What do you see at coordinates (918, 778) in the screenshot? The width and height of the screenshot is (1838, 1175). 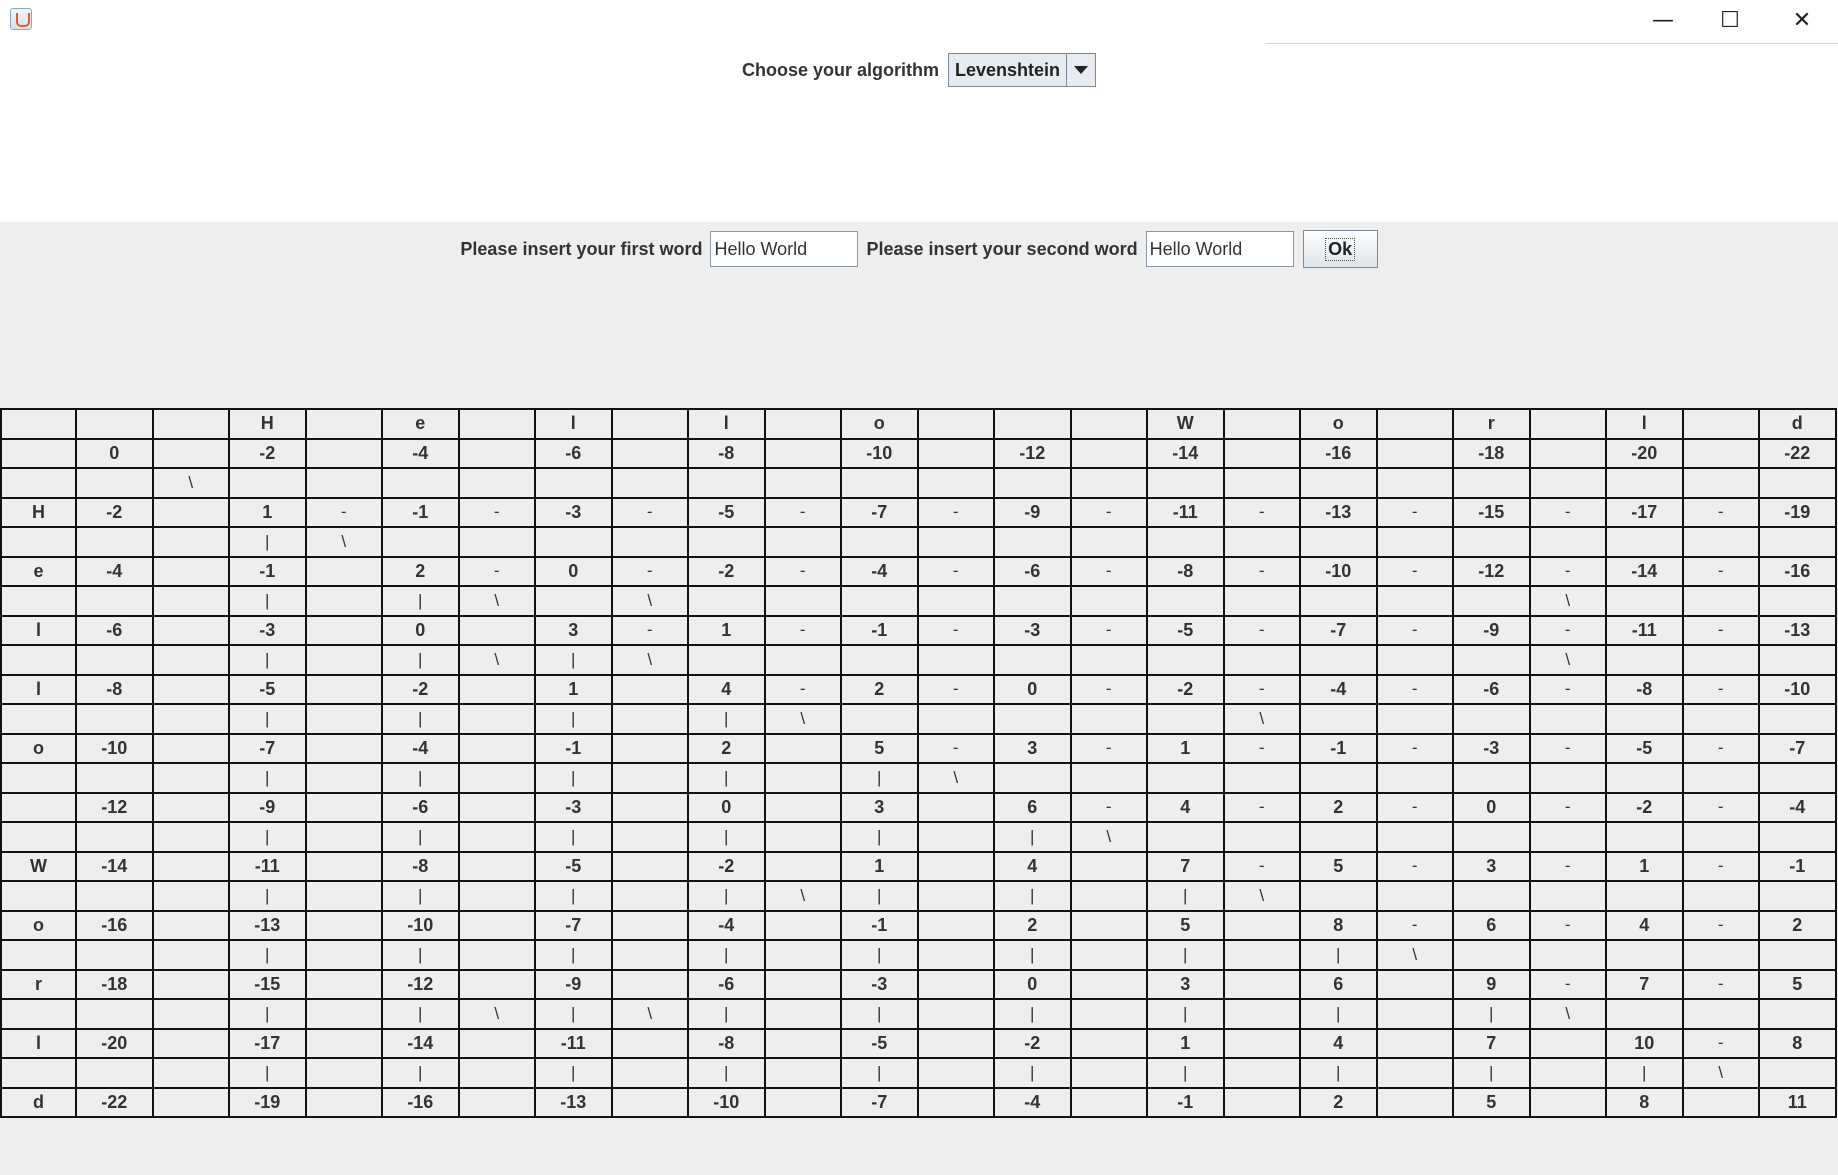 I see `table-row: | | | | | \` at bounding box center [918, 778].